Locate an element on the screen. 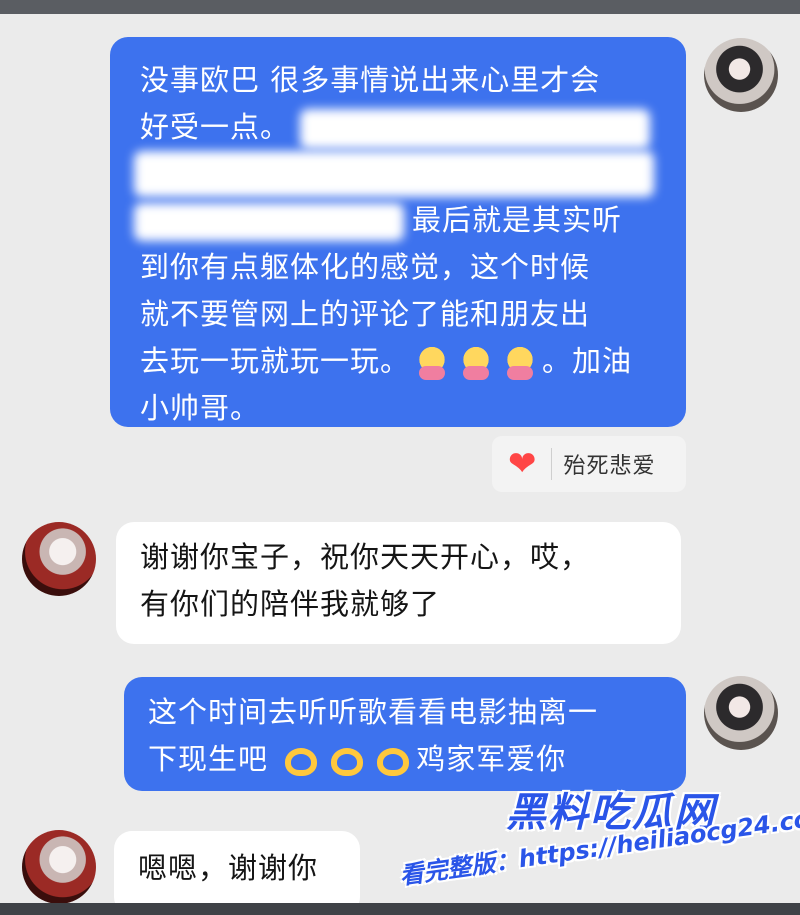 The image size is (800, 915). divider is located at coordinates (551, 464).